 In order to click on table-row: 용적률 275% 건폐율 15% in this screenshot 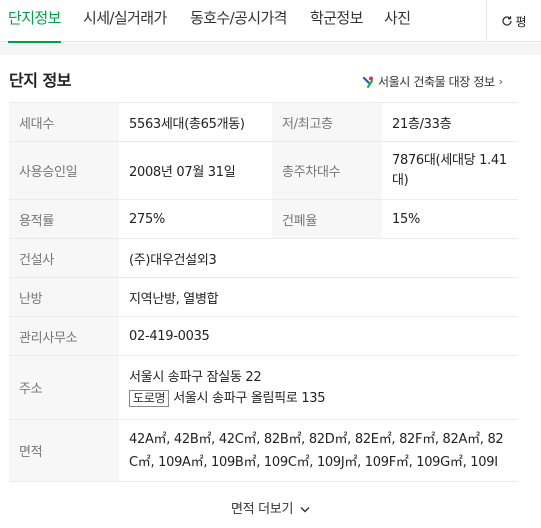, I will do `click(263, 219)`.